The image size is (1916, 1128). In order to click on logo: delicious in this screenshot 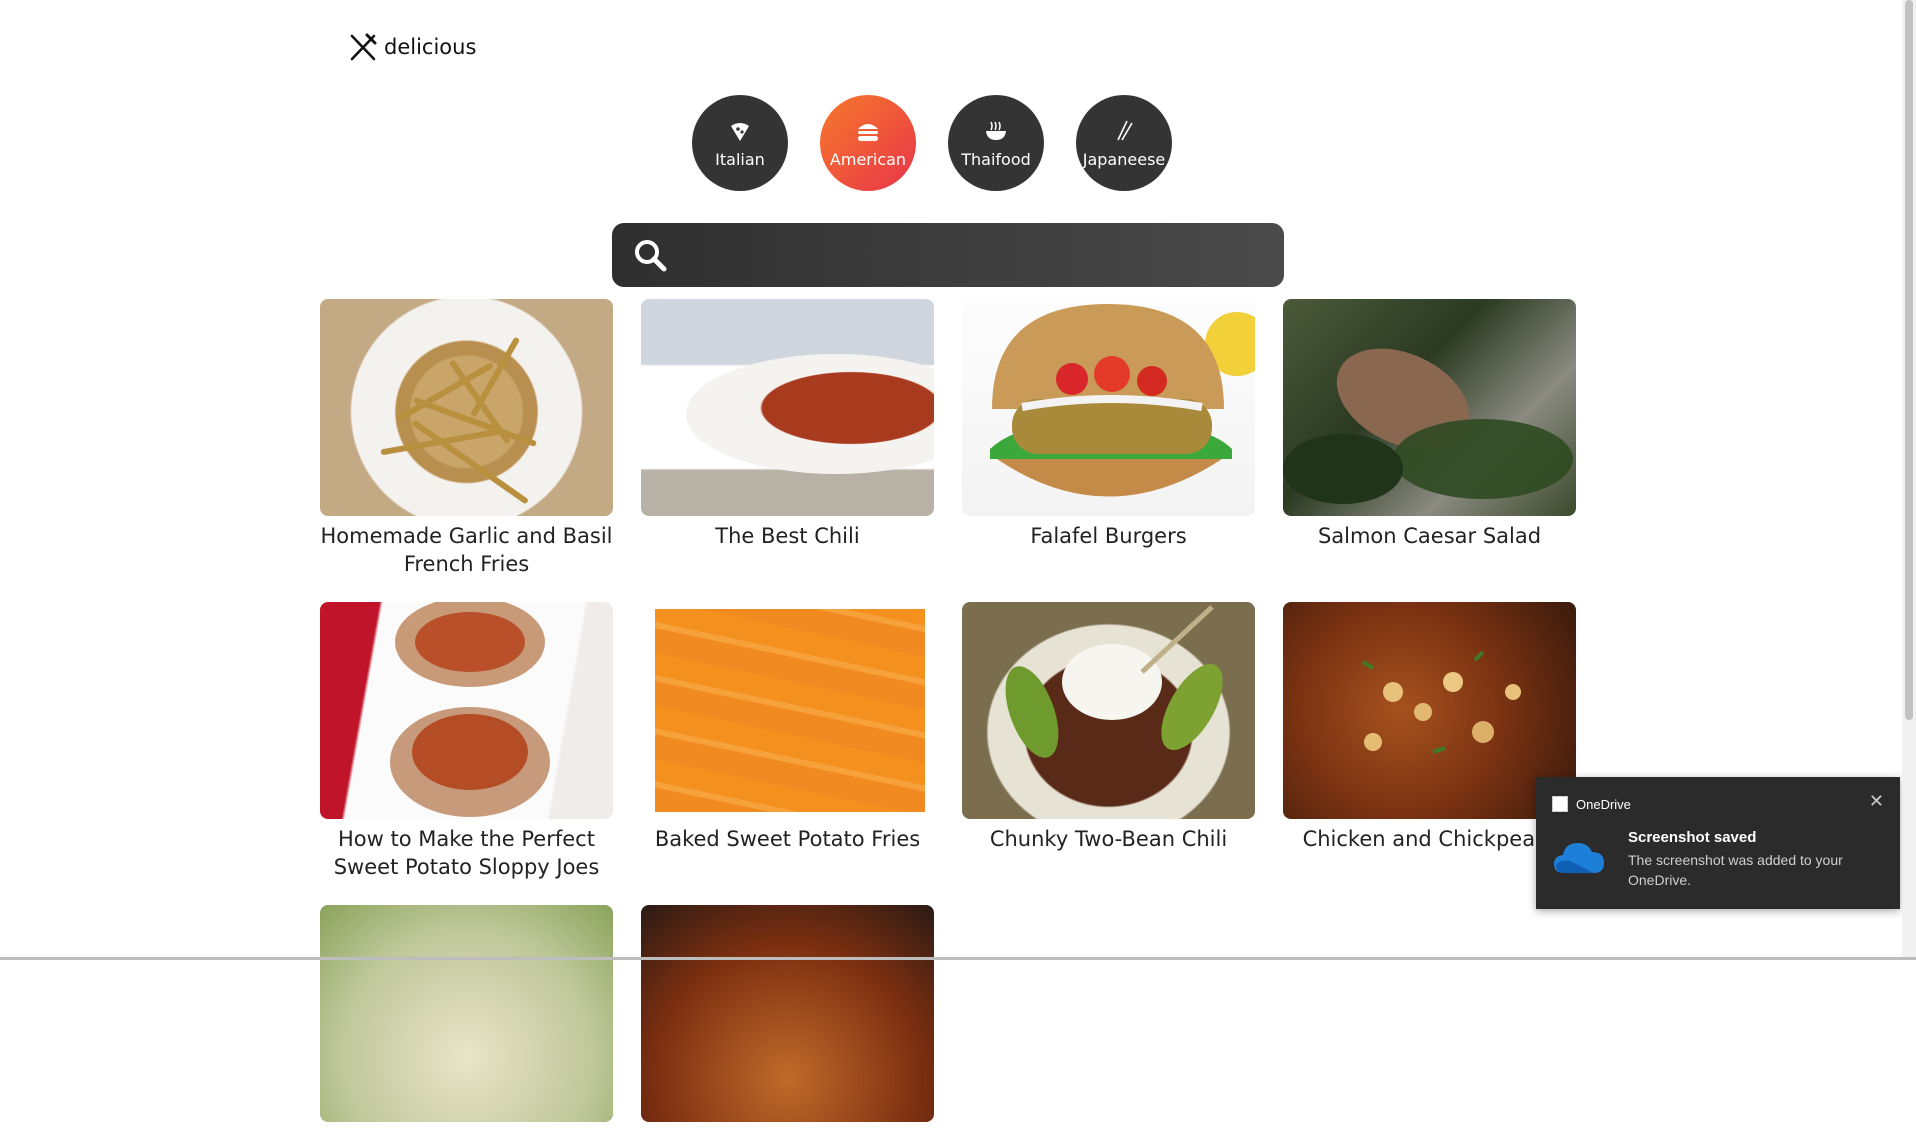, I will do `click(412, 47)`.